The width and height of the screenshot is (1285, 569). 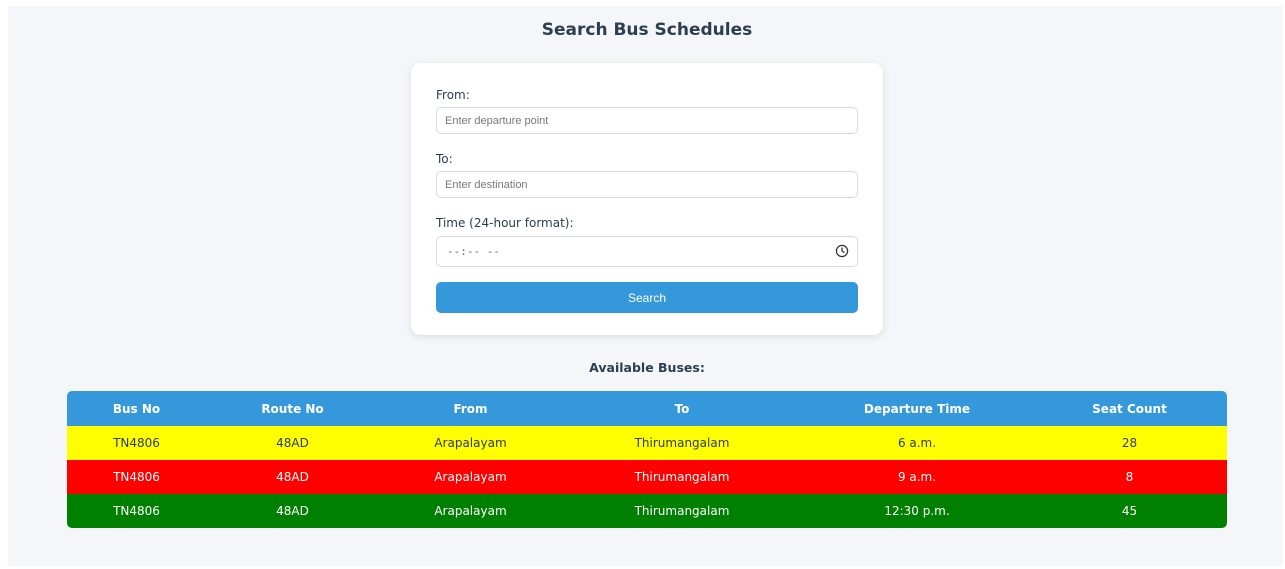 I want to click on seat-count-cell: 45, so click(x=1129, y=511).